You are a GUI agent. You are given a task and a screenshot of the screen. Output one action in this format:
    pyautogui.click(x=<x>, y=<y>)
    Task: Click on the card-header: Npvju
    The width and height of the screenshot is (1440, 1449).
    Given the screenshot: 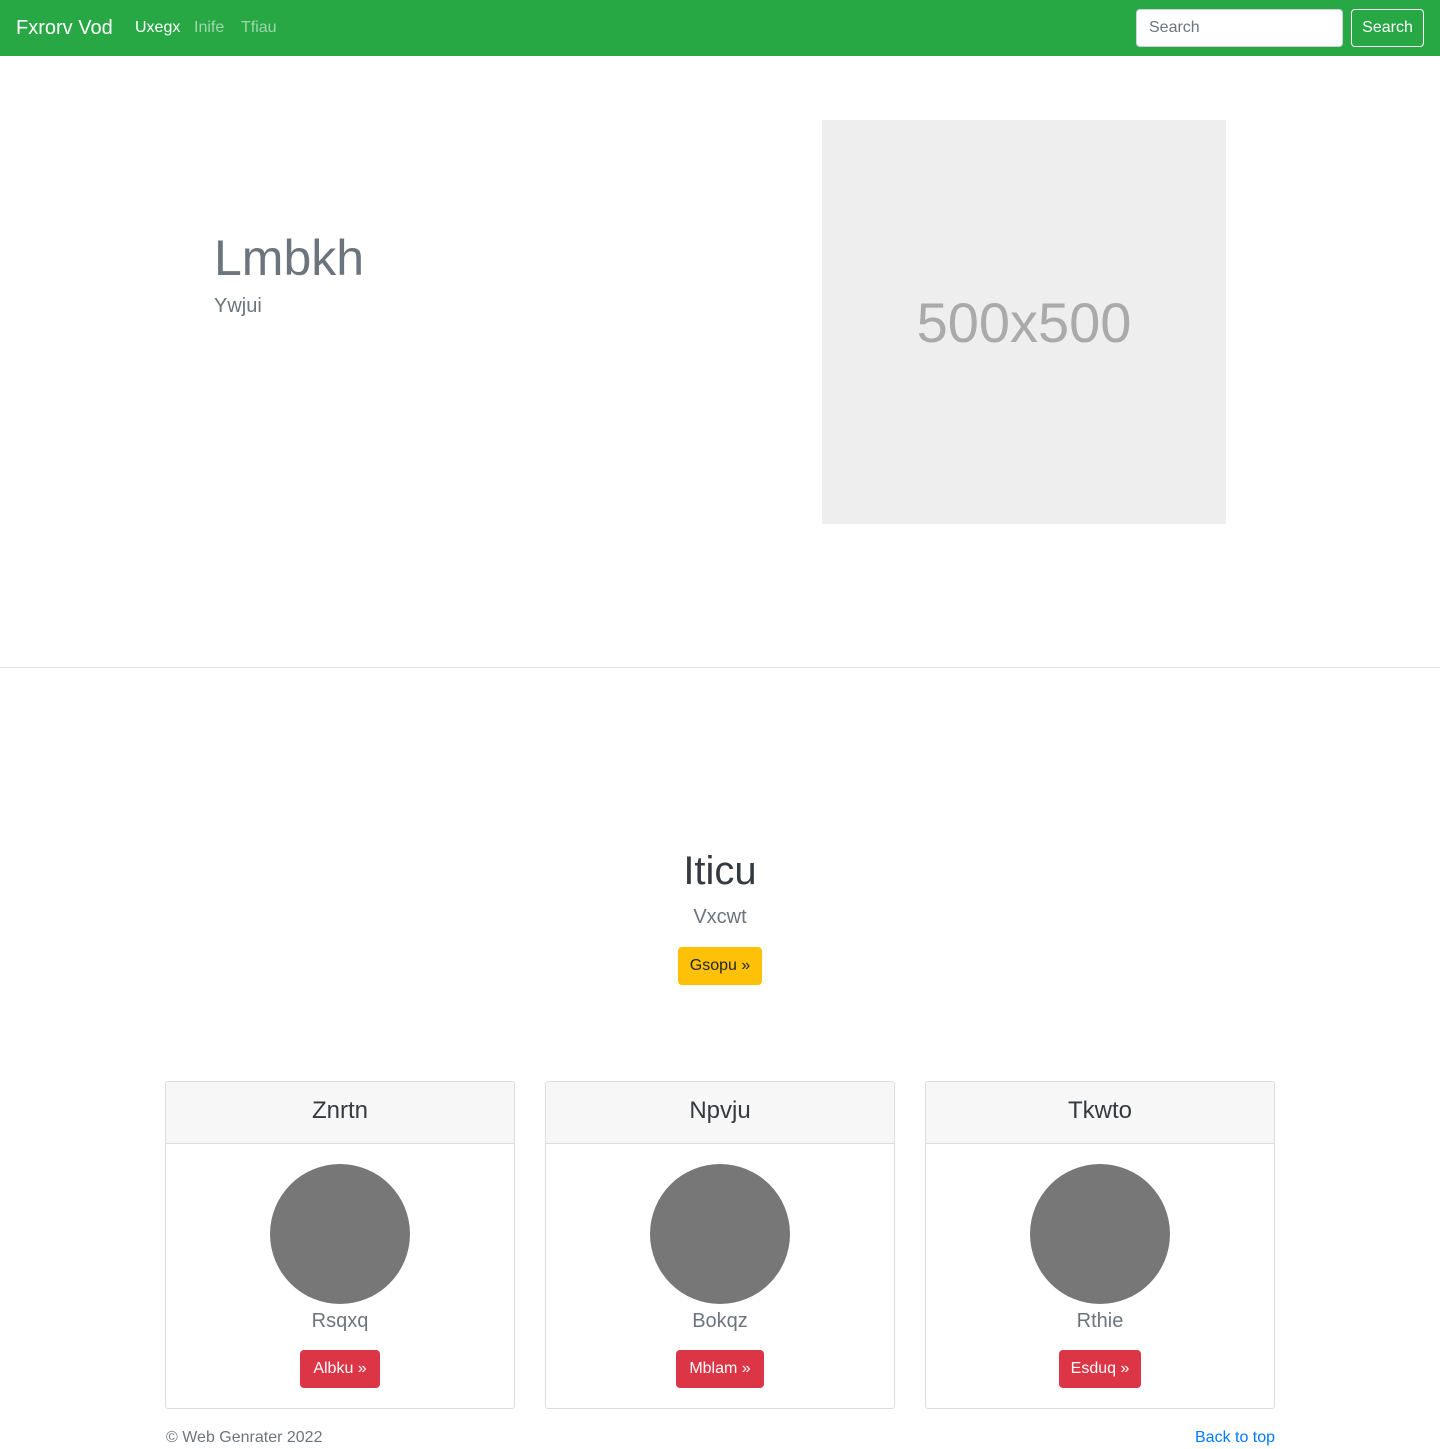 What is the action you would take?
    pyautogui.click(x=720, y=1113)
    